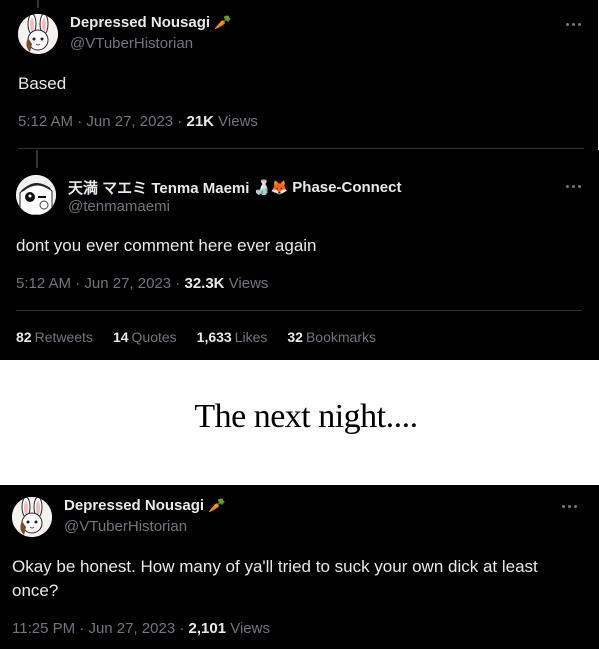  I want to click on tenma-avatar-icon, so click(36, 195).